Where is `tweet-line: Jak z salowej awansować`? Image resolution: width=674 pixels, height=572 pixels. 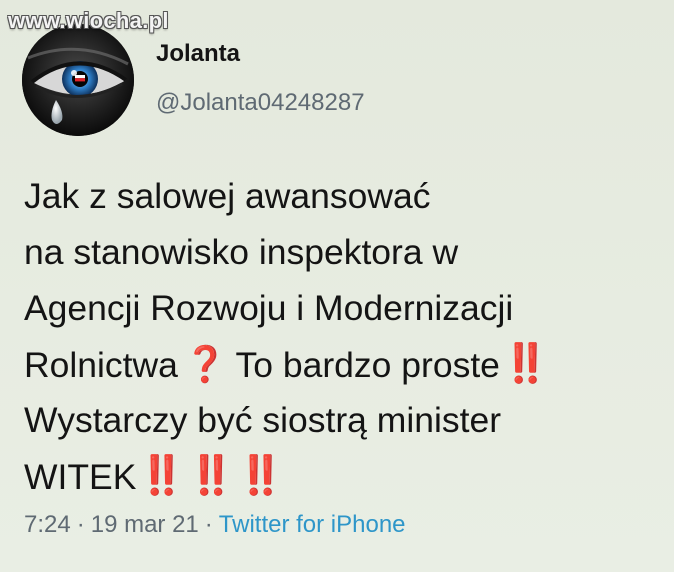
tweet-line: Jak z salowej awansować is located at coordinates (227, 196).